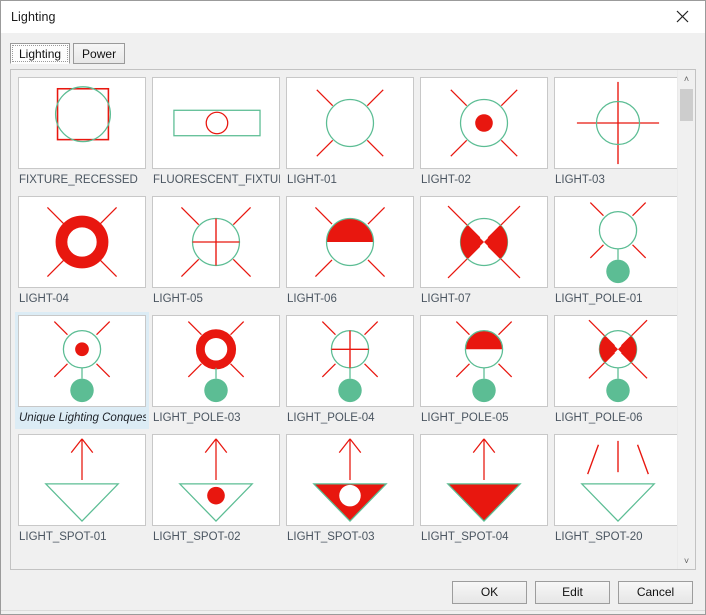  What do you see at coordinates (465, 418) in the screenshot?
I see `block-tile-label: LIGHT_POLE-05` at bounding box center [465, 418].